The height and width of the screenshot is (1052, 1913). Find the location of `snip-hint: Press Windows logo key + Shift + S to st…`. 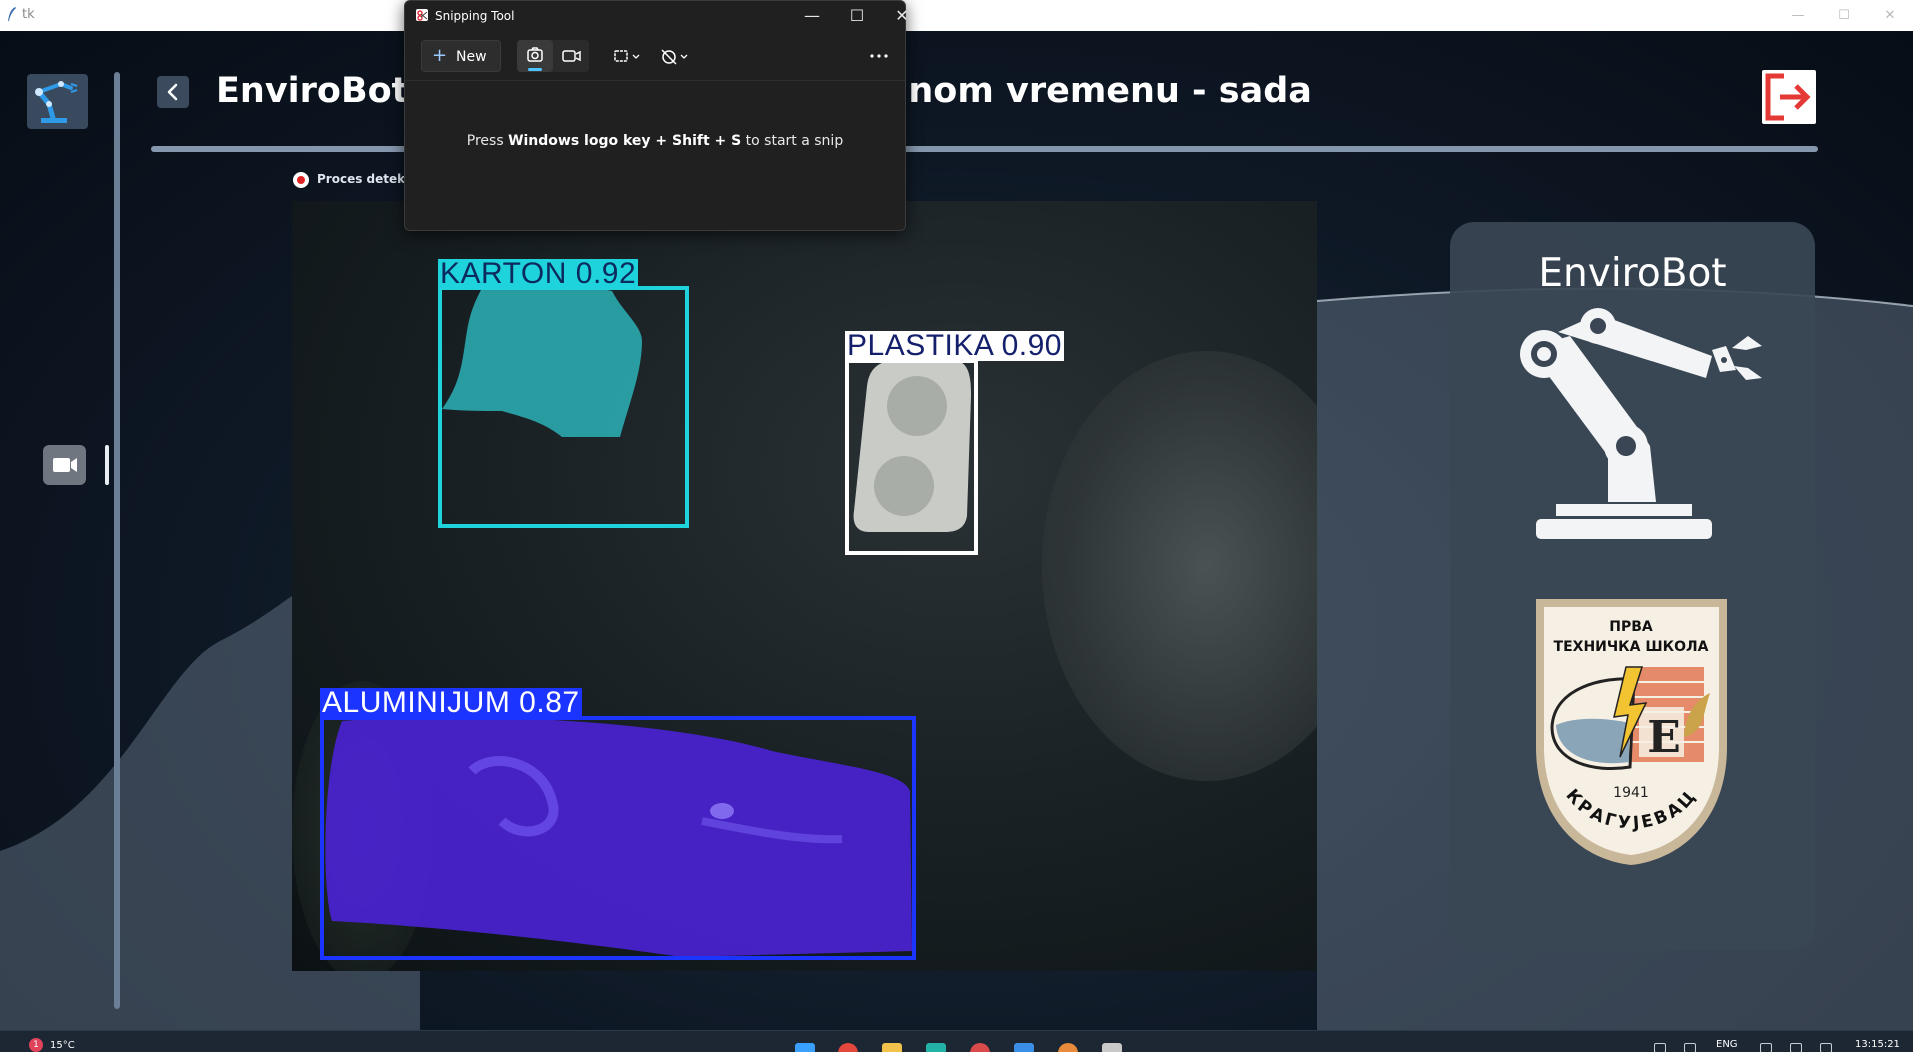

snip-hint: Press Windows logo key + Shift + S to st… is located at coordinates (655, 141).